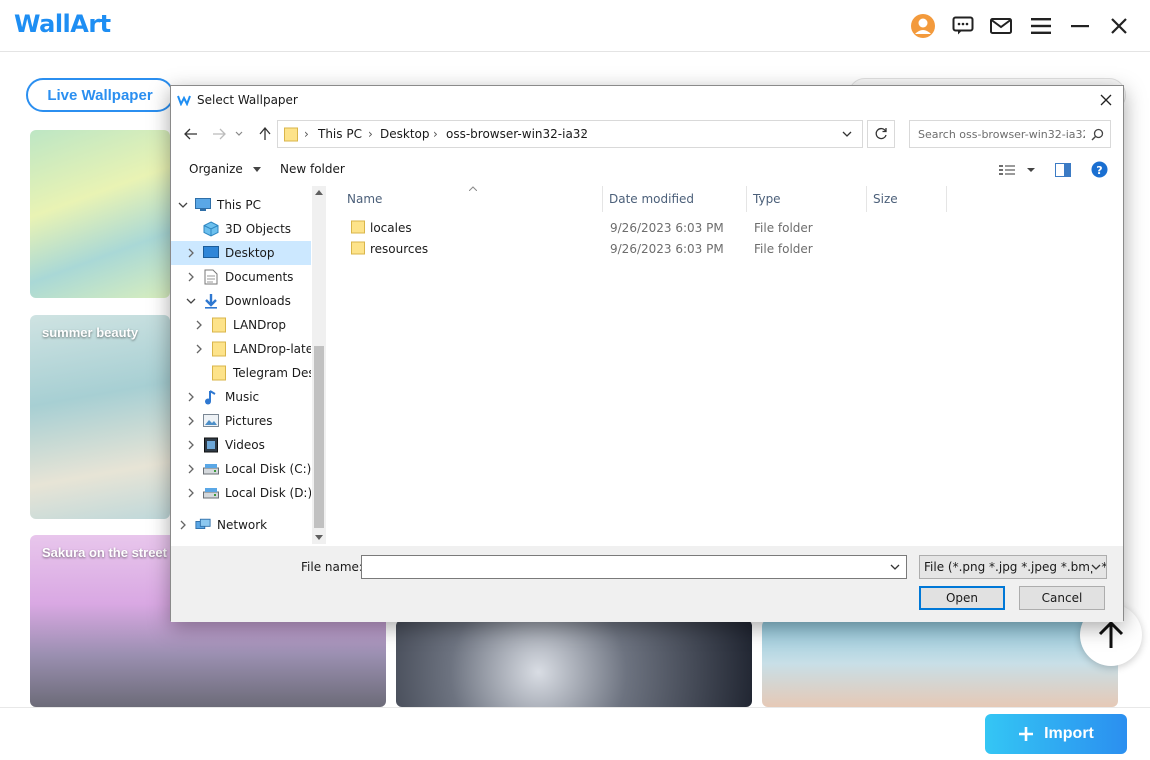  I want to click on wallpaper-card-koi-boy, so click(940, 663).